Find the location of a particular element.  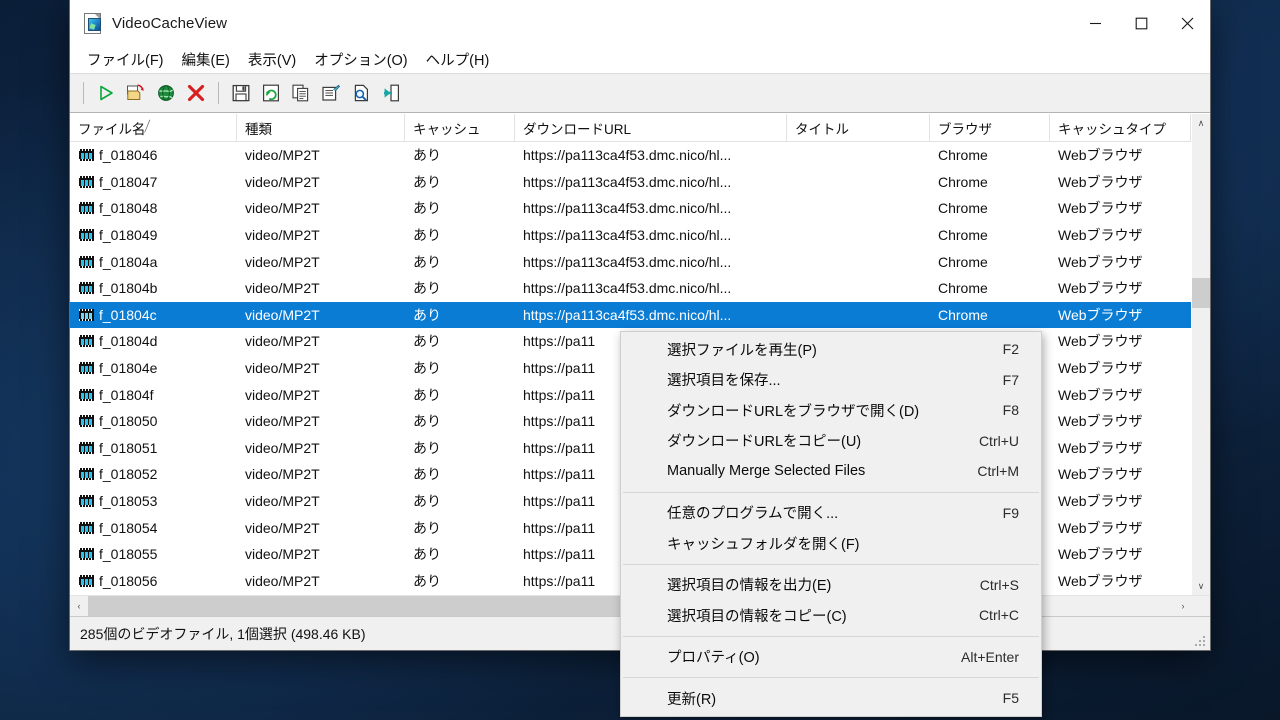

menu-file: ファイル(F) is located at coordinates (125, 59).